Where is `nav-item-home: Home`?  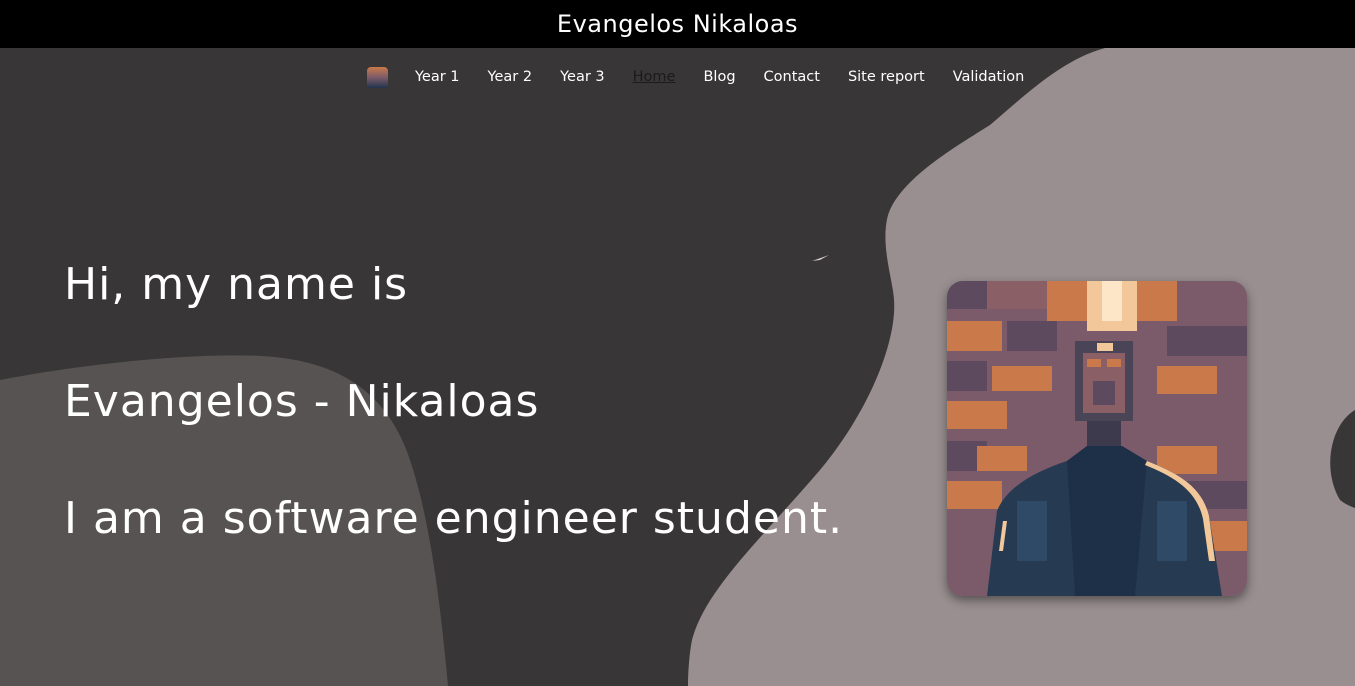 nav-item-home: Home is located at coordinates (654, 77).